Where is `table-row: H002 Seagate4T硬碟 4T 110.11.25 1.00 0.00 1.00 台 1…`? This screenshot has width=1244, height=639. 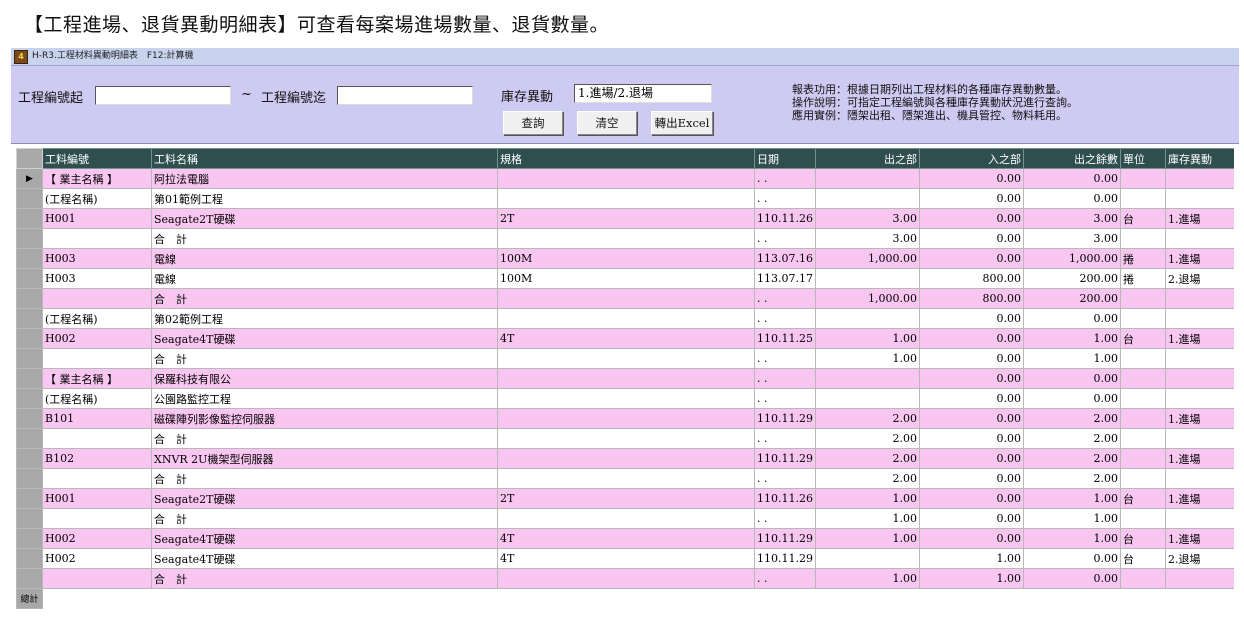
table-row: H002 Seagate4T硬碟 4T 110.11.25 1.00 0.00 1.00 台 1… is located at coordinates (625, 338).